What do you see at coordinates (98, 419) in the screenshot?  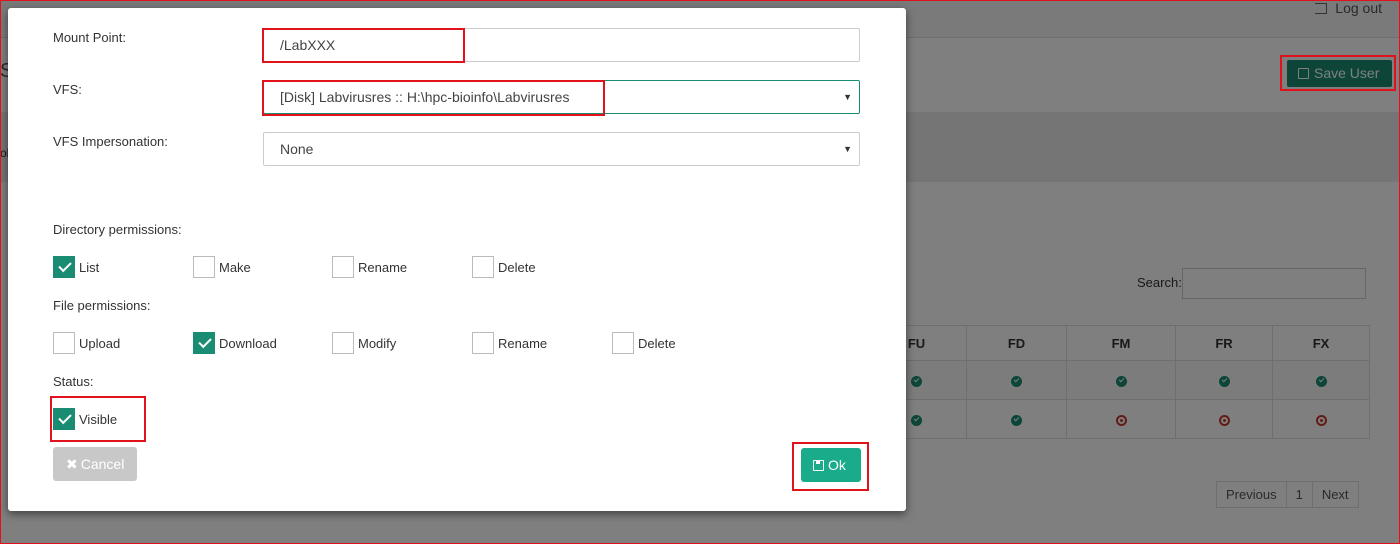 I see `highlight-visible` at bounding box center [98, 419].